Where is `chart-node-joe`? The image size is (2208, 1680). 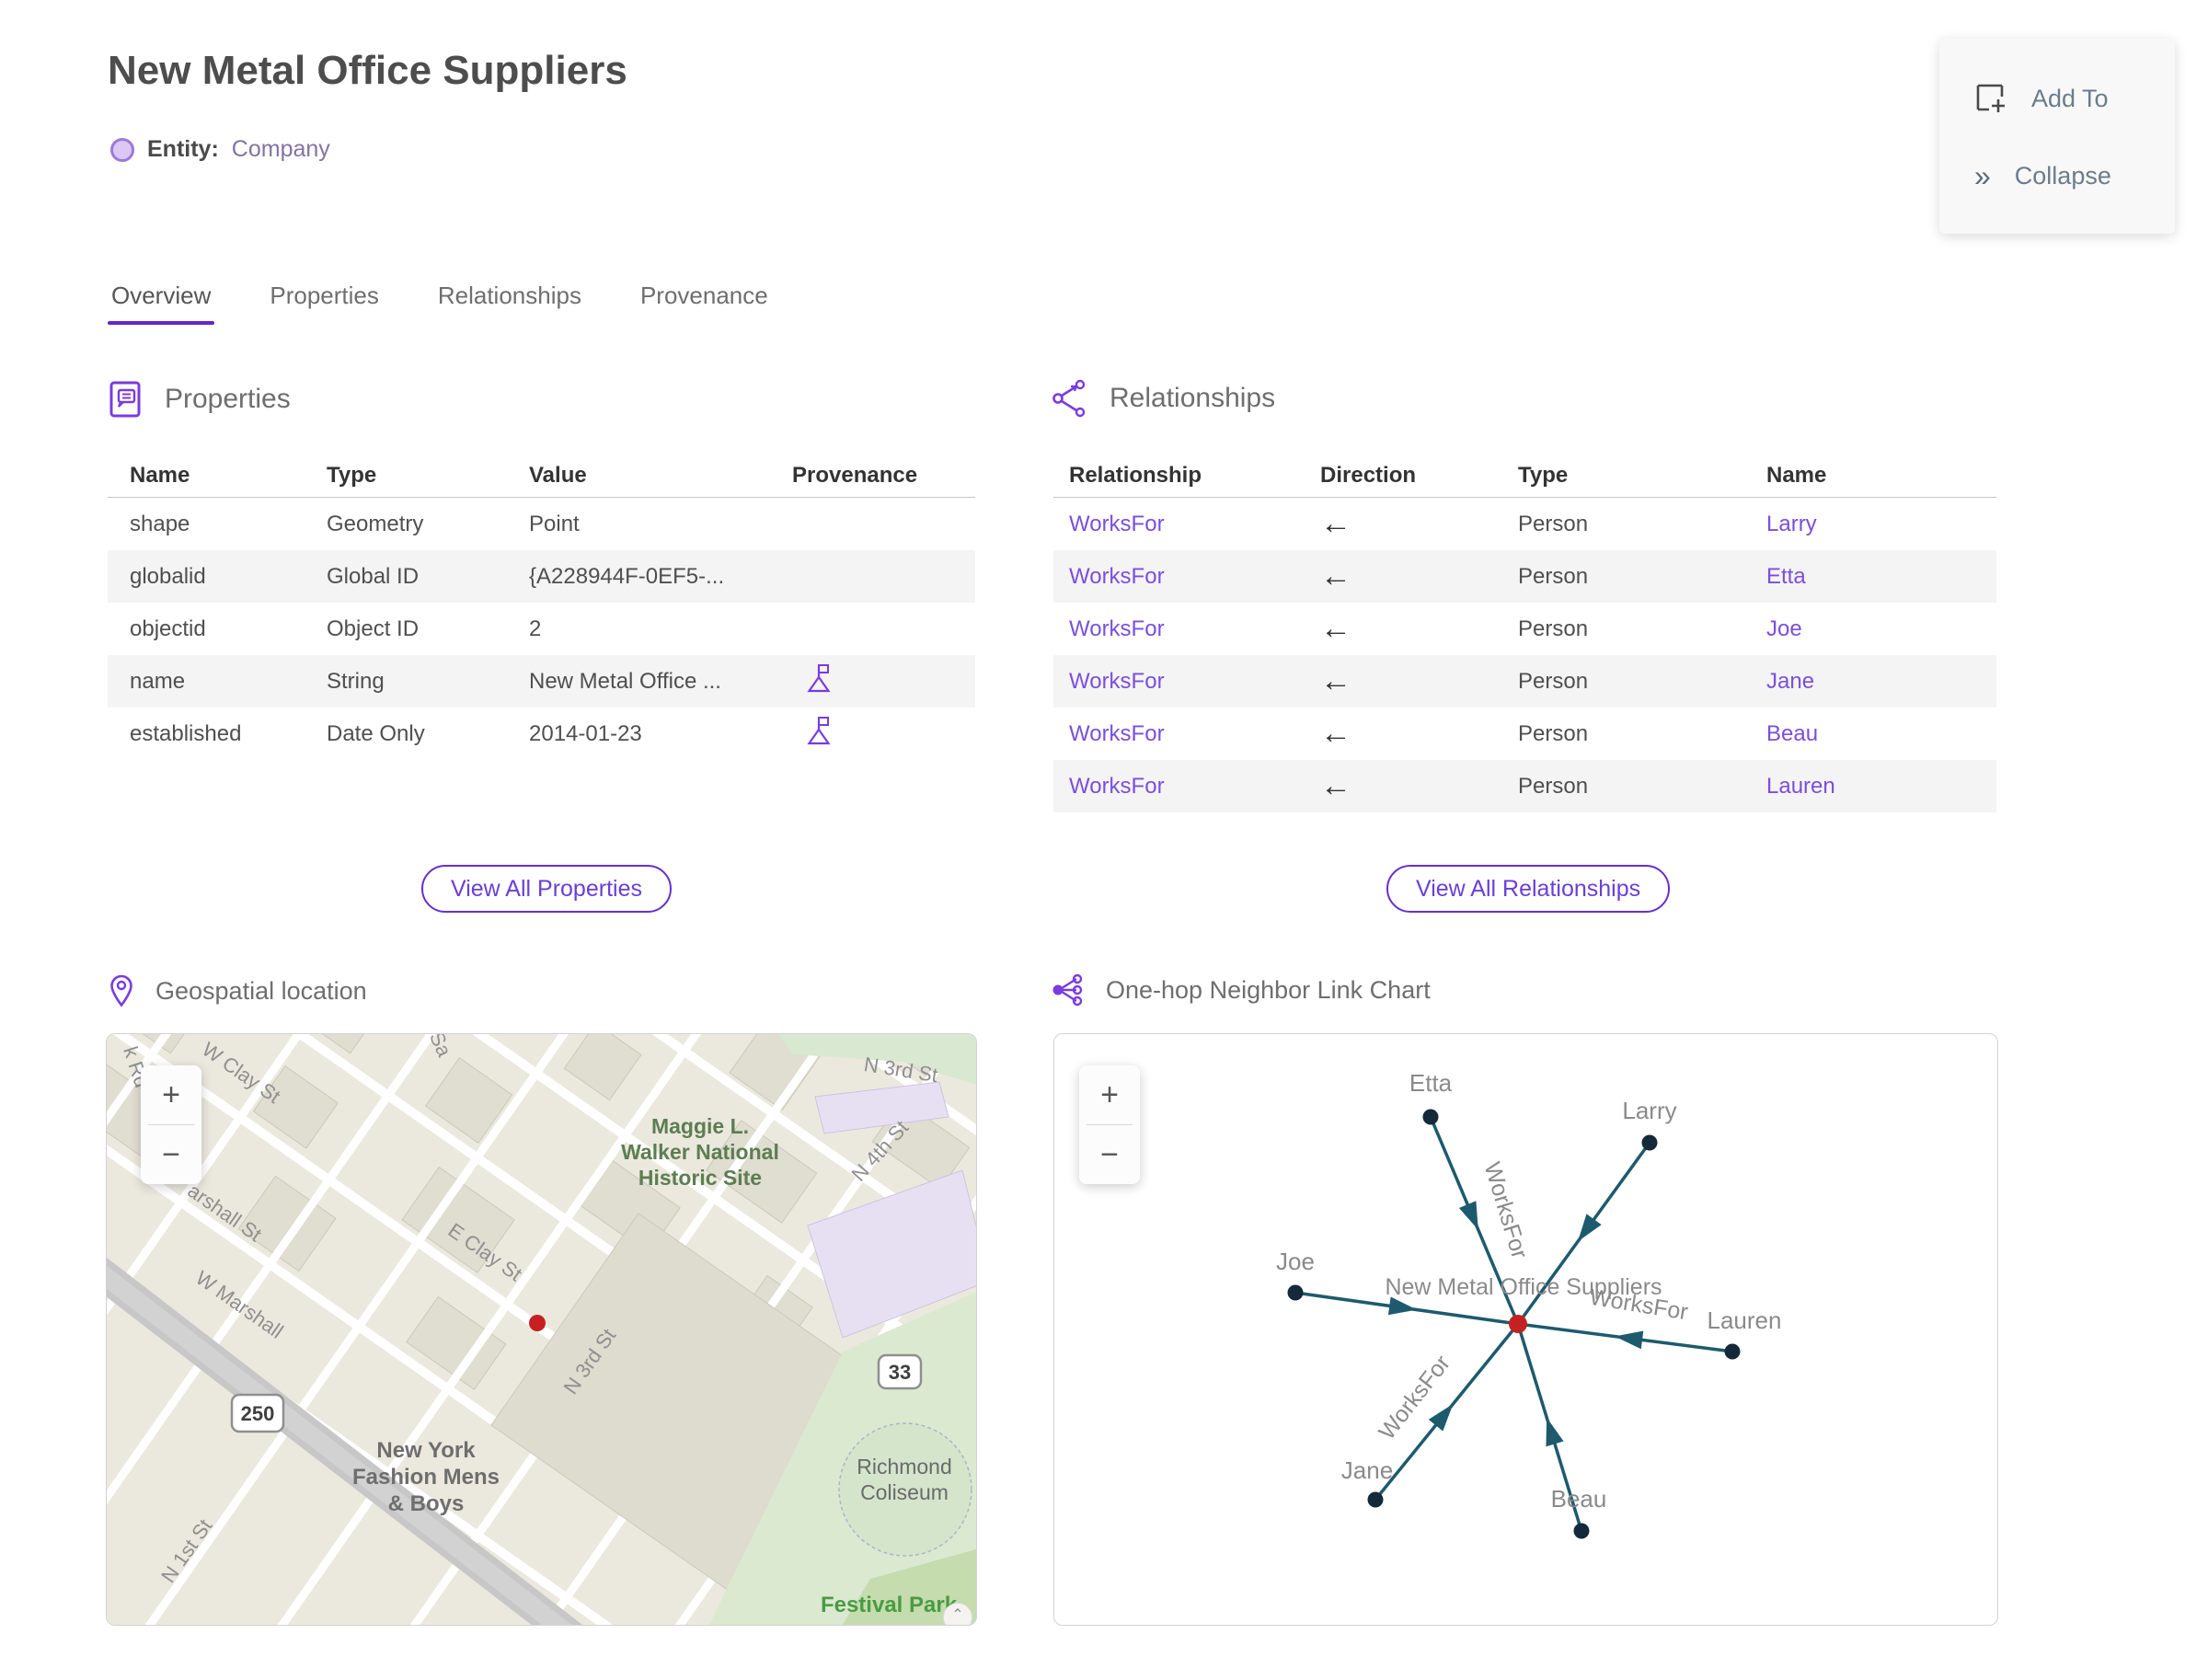
chart-node-joe is located at coordinates (1295, 1292).